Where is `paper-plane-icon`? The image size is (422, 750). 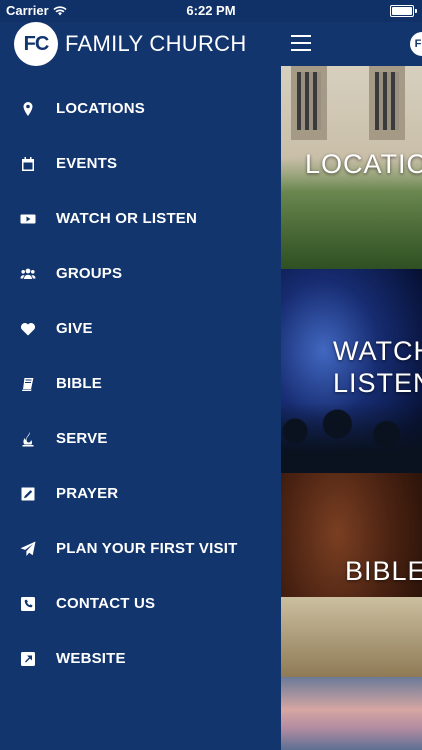 paper-plane-icon is located at coordinates (28, 549).